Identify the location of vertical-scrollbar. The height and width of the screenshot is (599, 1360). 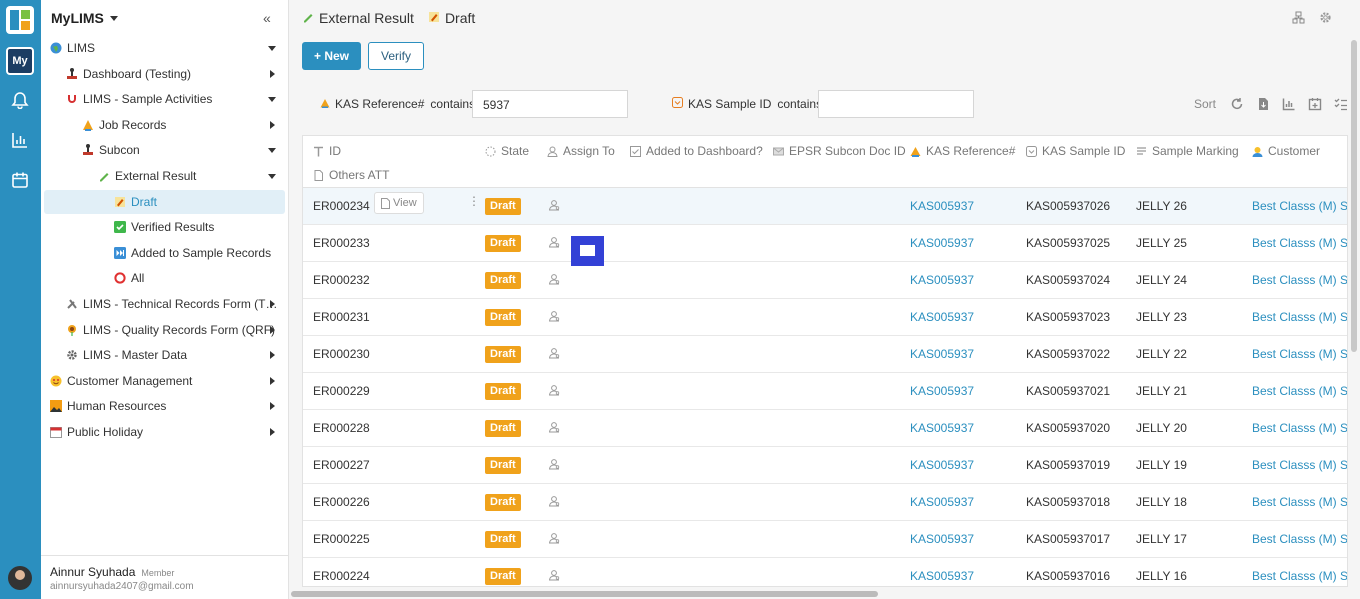
(1354, 196).